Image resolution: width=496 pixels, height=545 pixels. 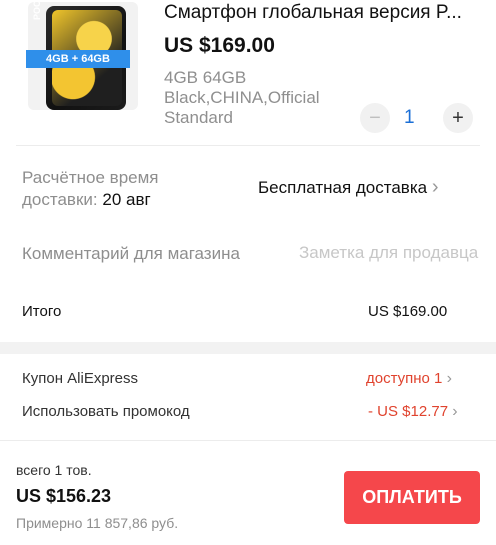 I want to click on product-variant: 4GB 64GB Black,CHINA,Official Standard, so click(x=259, y=98).